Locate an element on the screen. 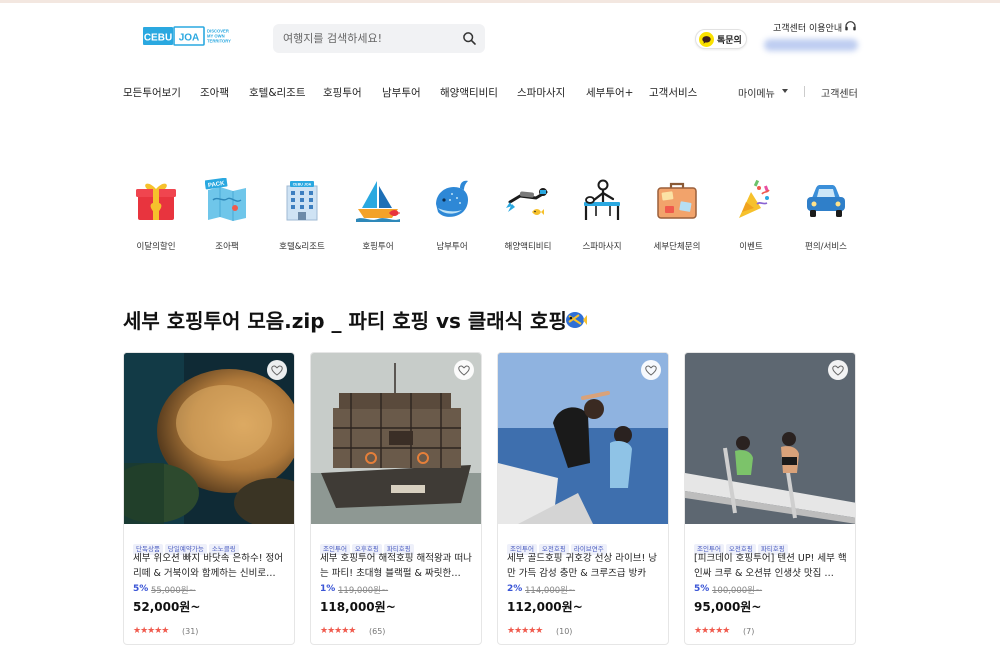 The height and width of the screenshot is (667, 1000). category-hotel-resort: CEBU JOA 호텔&리조트 is located at coordinates (302, 218).